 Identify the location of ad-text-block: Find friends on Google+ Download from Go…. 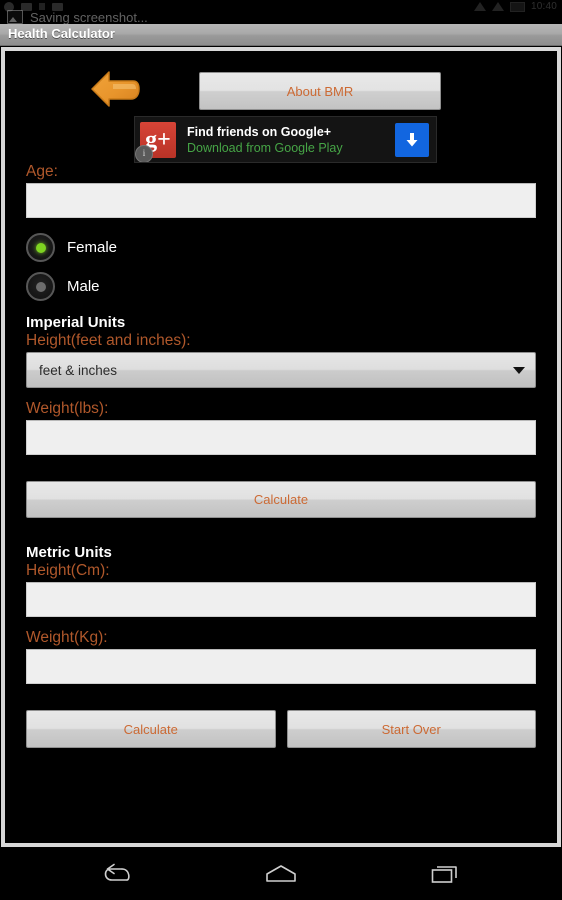
(291, 140).